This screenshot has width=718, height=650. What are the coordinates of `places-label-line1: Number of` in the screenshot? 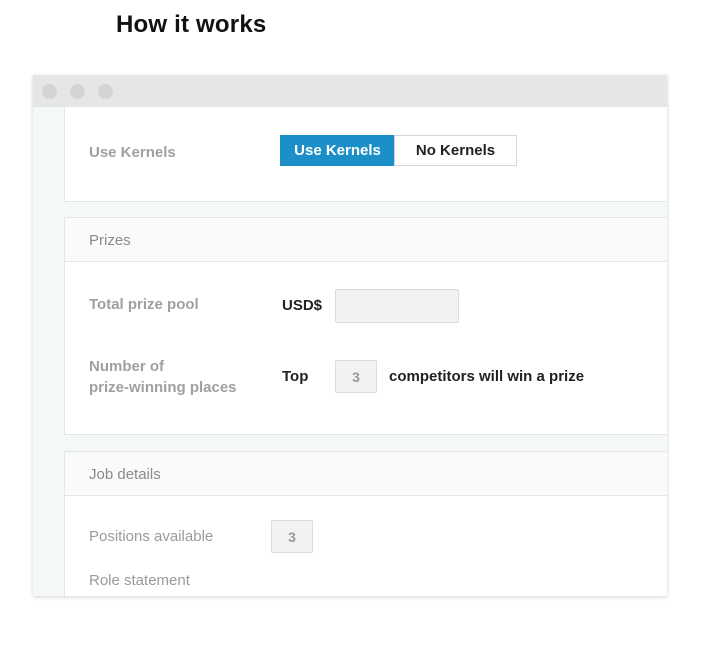 It's located at (126, 366).